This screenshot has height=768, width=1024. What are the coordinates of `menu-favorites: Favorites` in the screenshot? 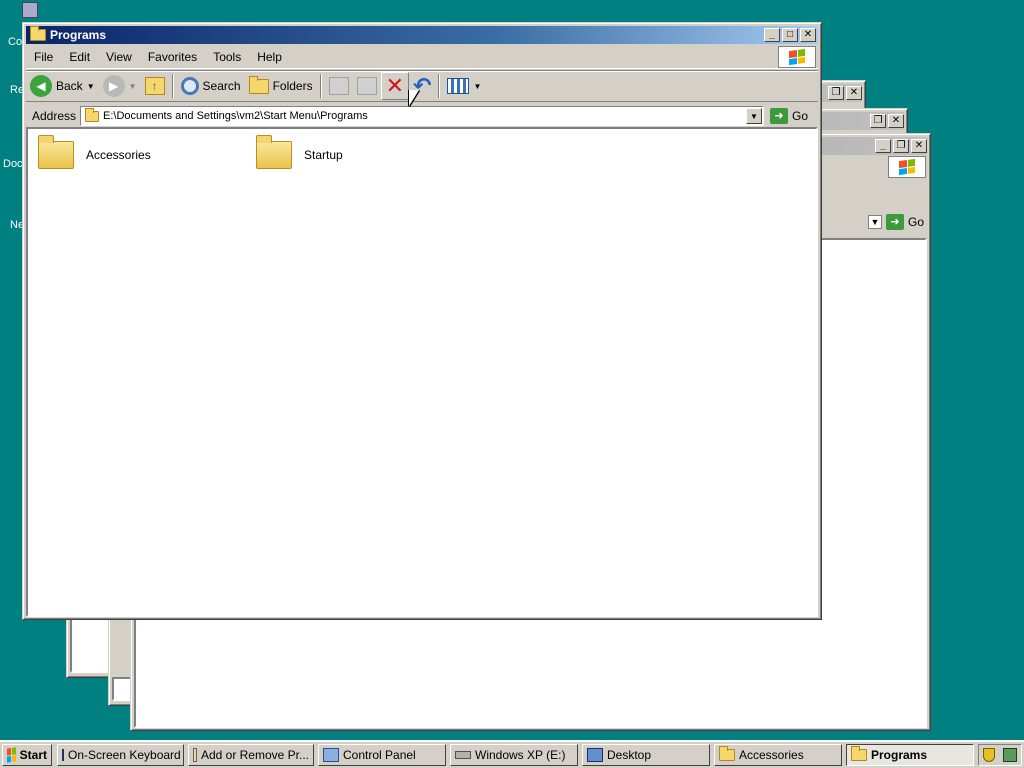 It's located at (172, 57).